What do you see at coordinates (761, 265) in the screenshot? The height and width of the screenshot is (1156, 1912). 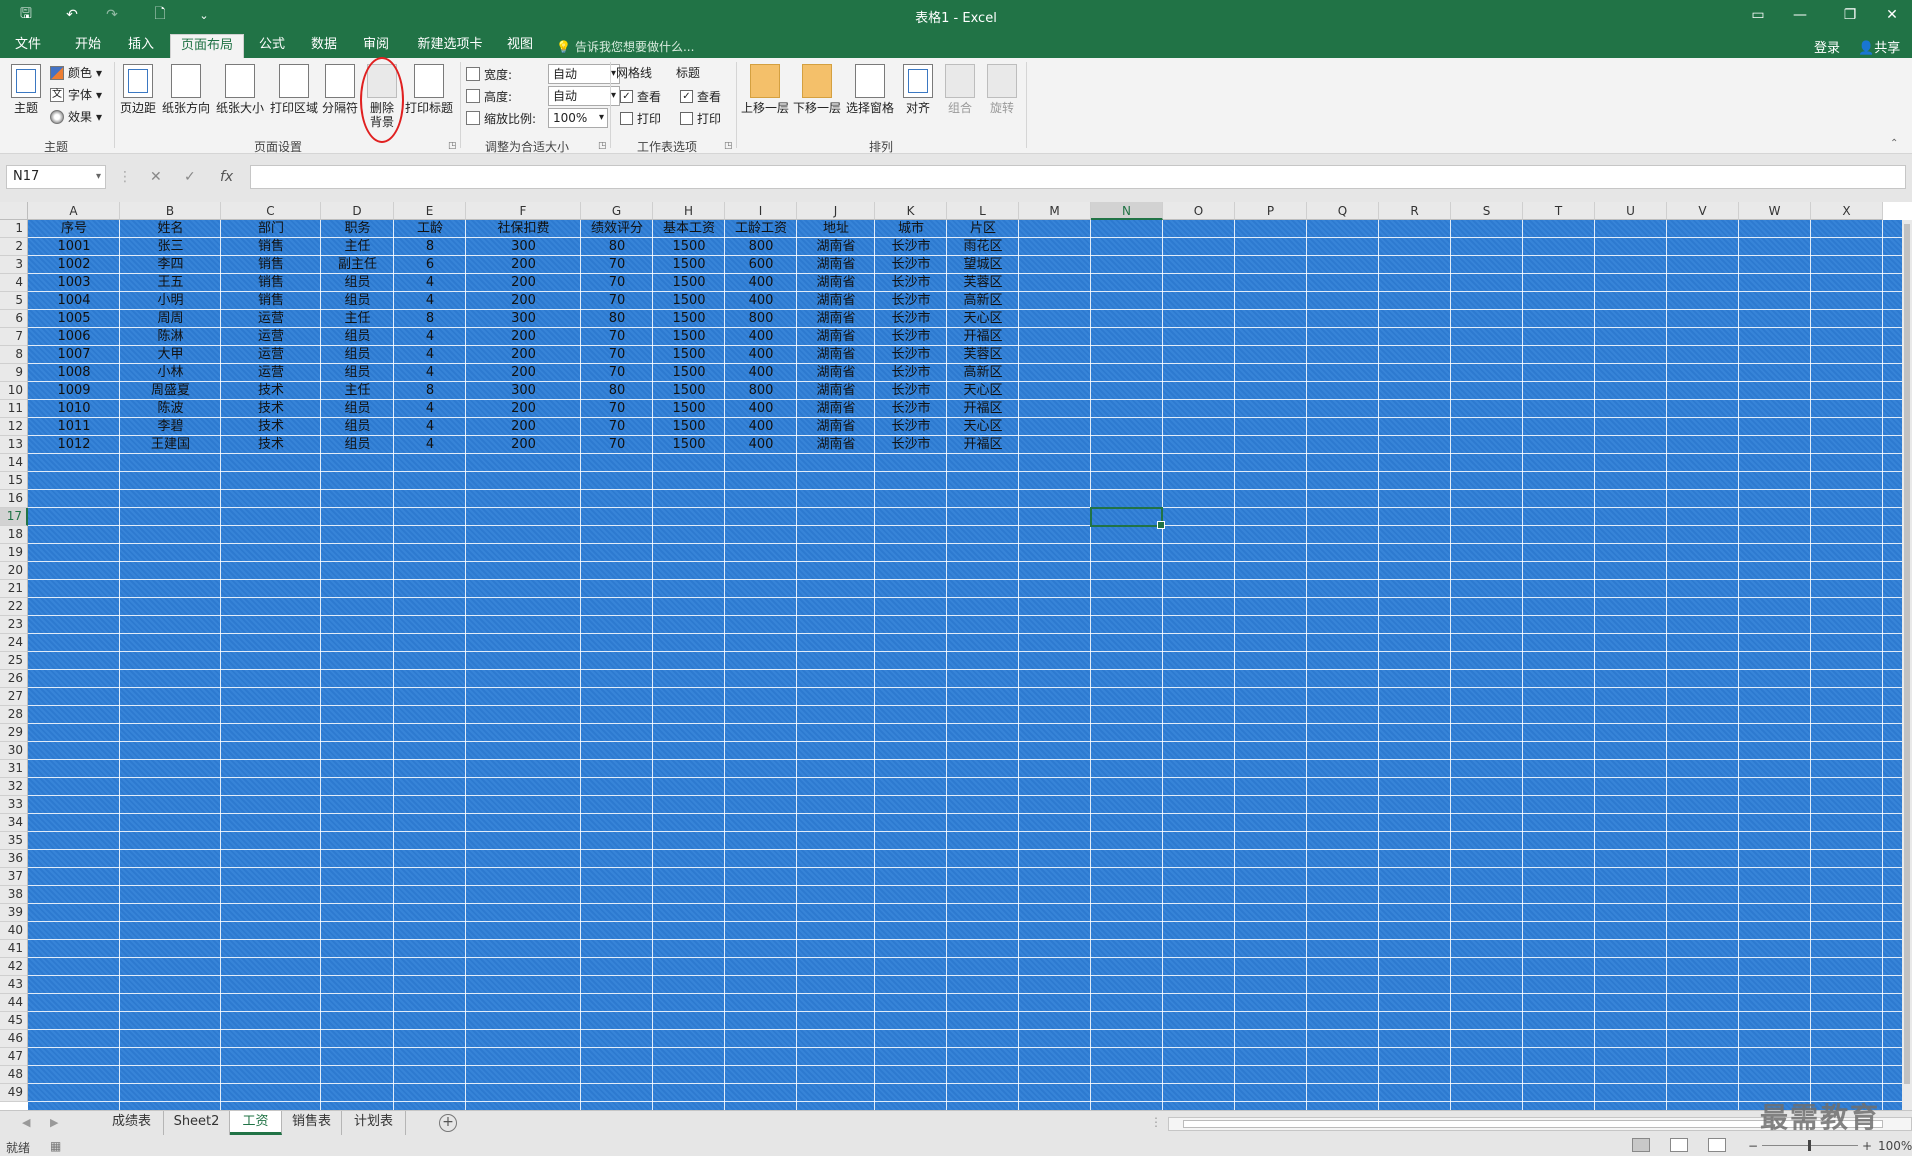 I see `table-cell: 600` at bounding box center [761, 265].